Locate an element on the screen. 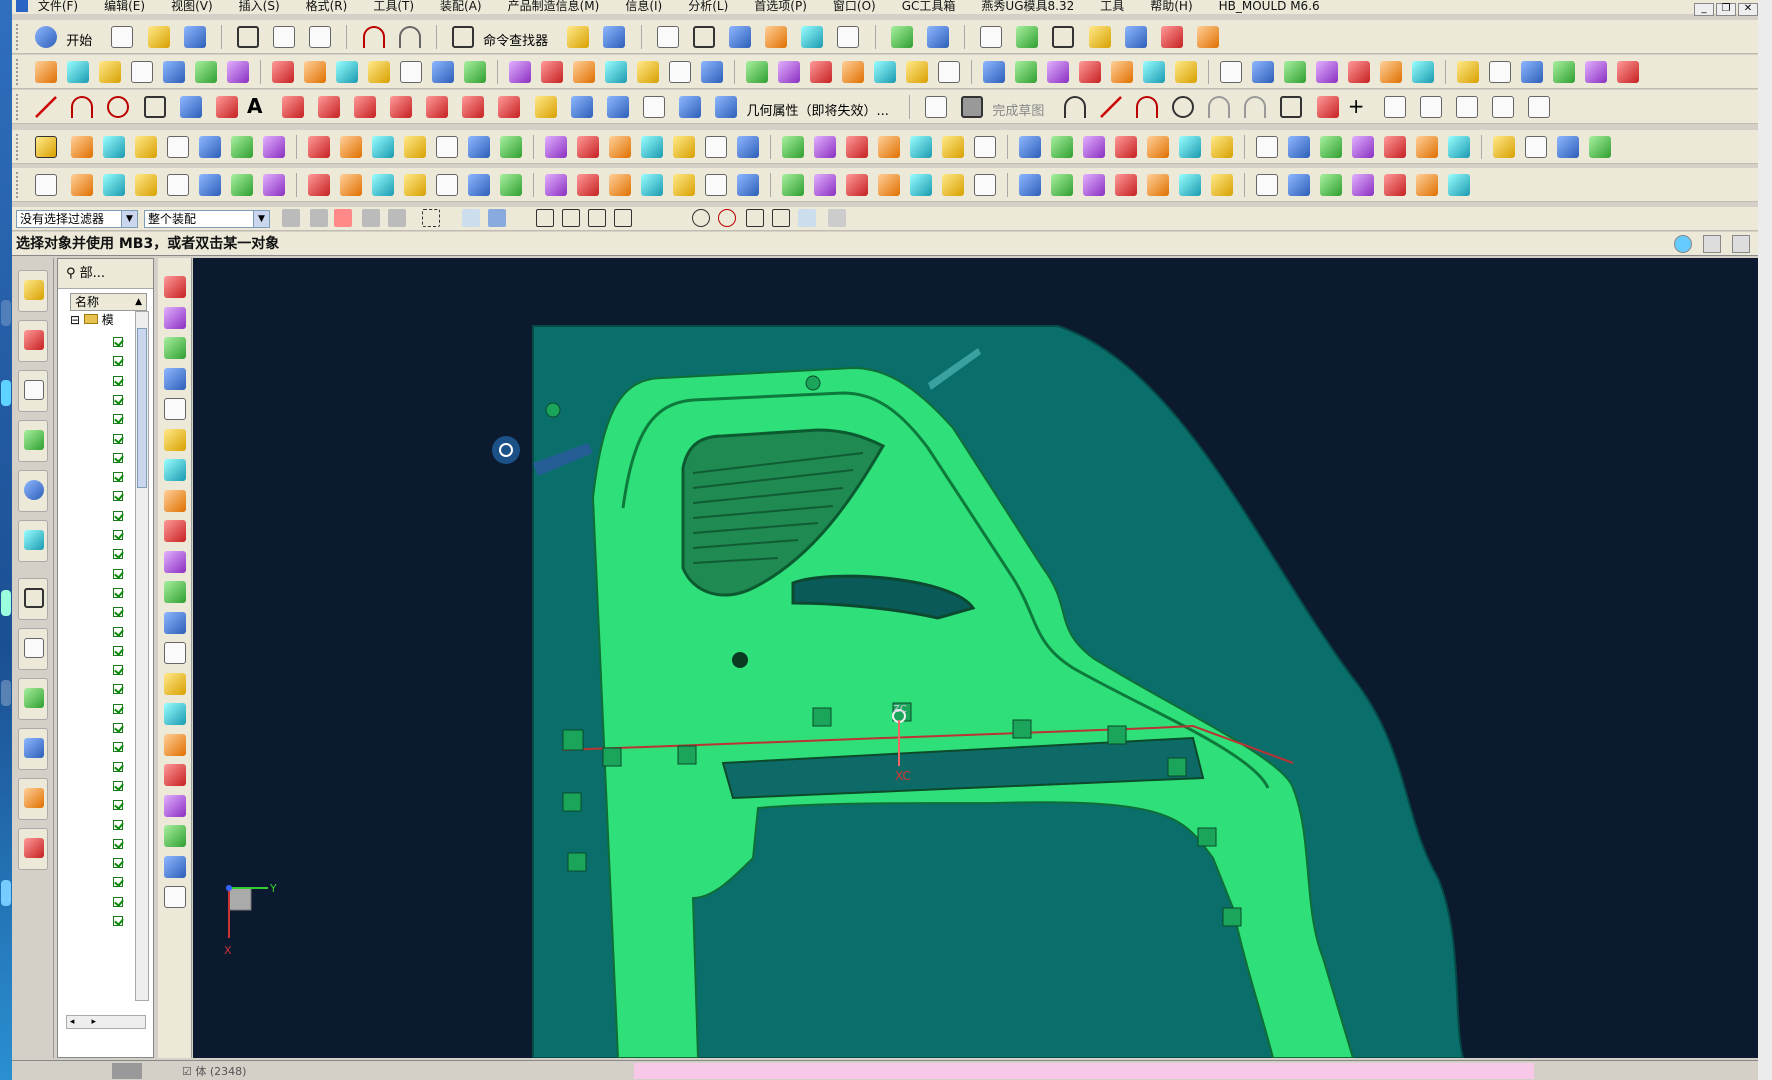  section-curve-icon is located at coordinates (509, 107).